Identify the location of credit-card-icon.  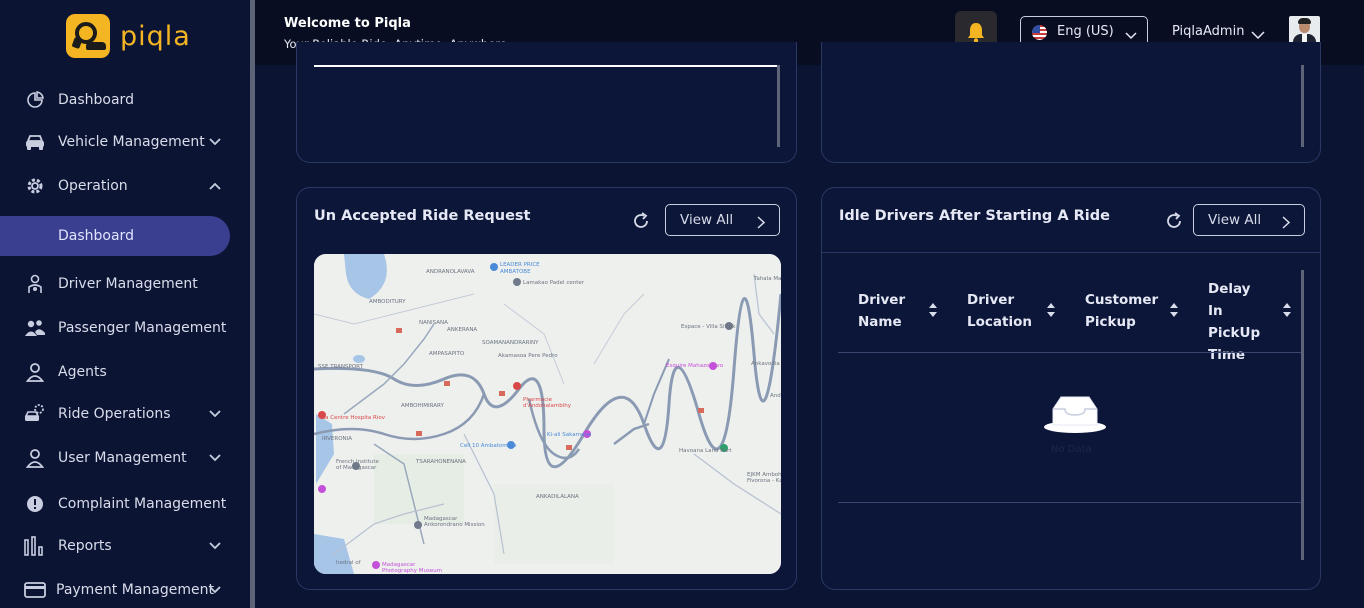
(35, 590).